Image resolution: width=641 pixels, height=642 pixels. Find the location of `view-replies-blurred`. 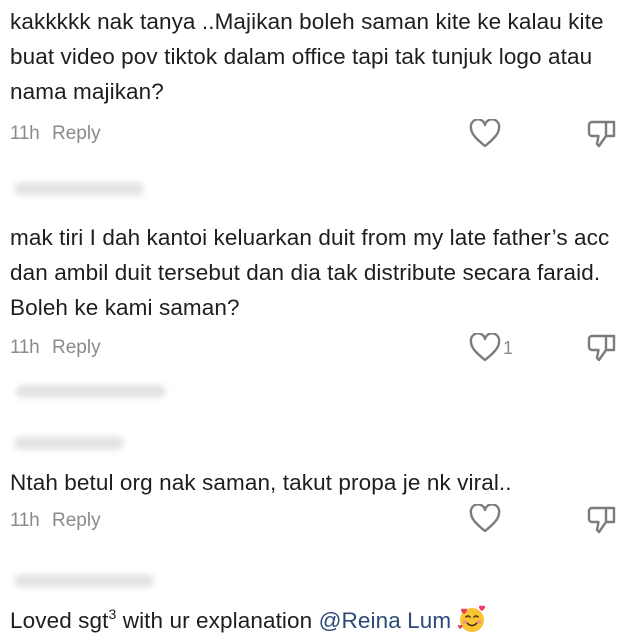

view-replies-blurred is located at coordinates (91, 391).